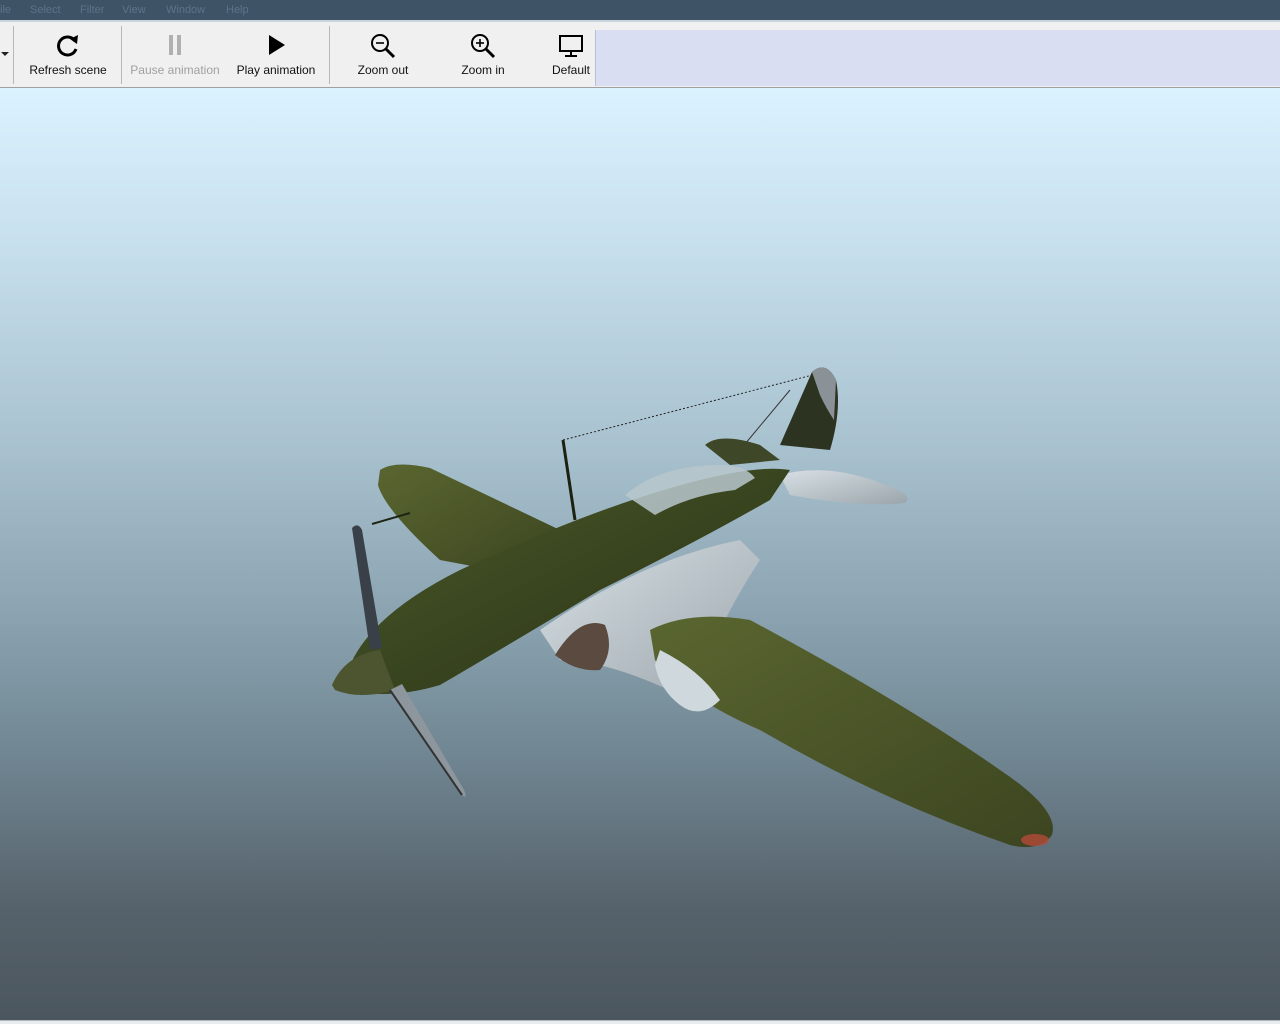  What do you see at coordinates (185, 10) in the screenshot?
I see `menu-window: Window` at bounding box center [185, 10].